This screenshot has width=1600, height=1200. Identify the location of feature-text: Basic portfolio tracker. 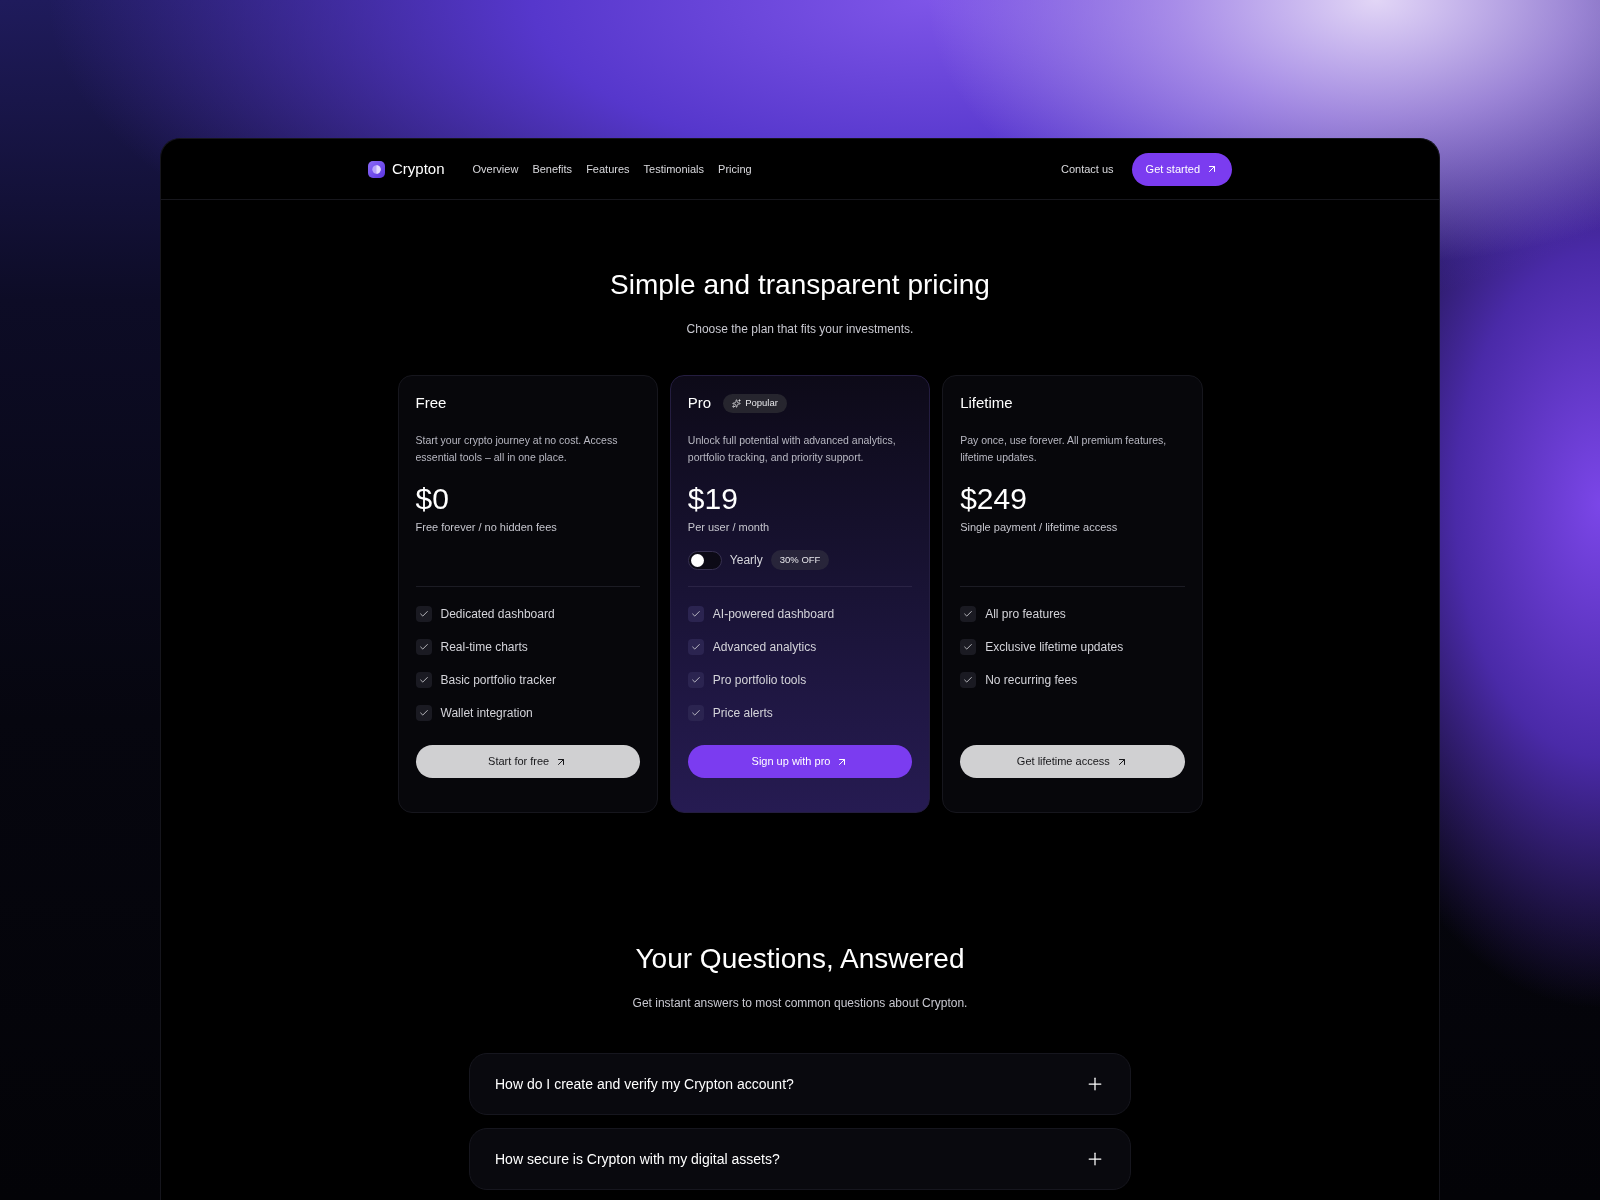
(498, 680).